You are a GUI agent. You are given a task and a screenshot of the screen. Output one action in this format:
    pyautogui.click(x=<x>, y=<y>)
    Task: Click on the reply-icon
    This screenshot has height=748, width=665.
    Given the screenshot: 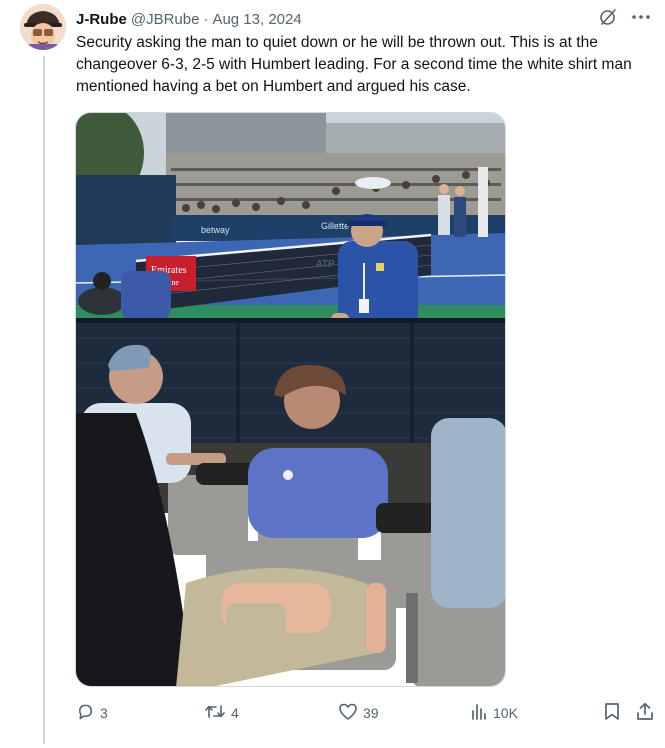 What is the action you would take?
    pyautogui.click(x=85, y=713)
    